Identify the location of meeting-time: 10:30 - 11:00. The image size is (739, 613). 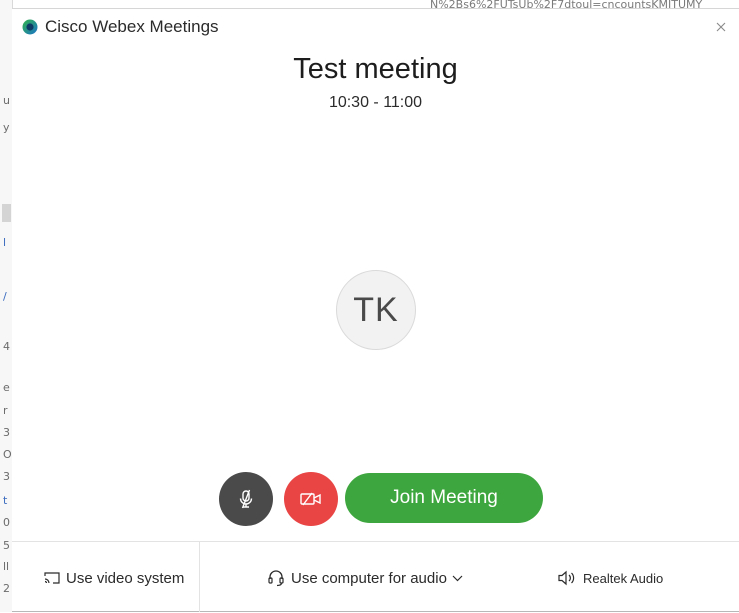
(375, 102).